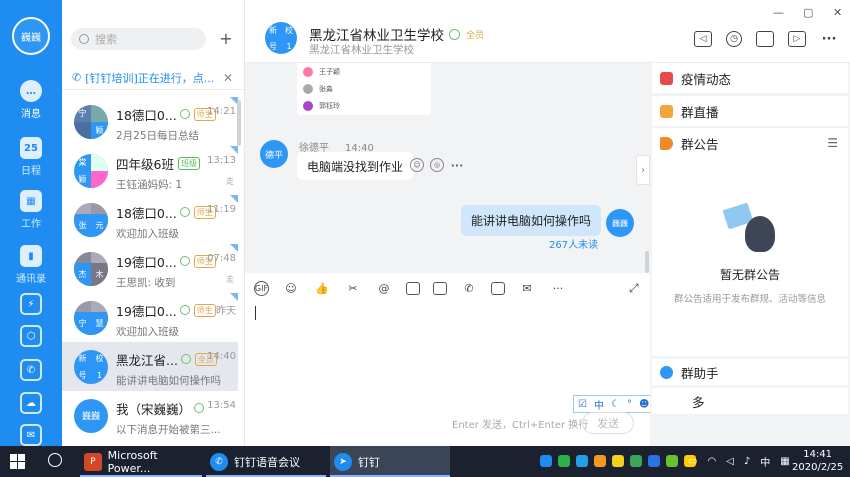 This screenshot has width=850, height=477. What do you see at coordinates (643, 170) in the screenshot?
I see `collapse-panel-button: ›` at bounding box center [643, 170].